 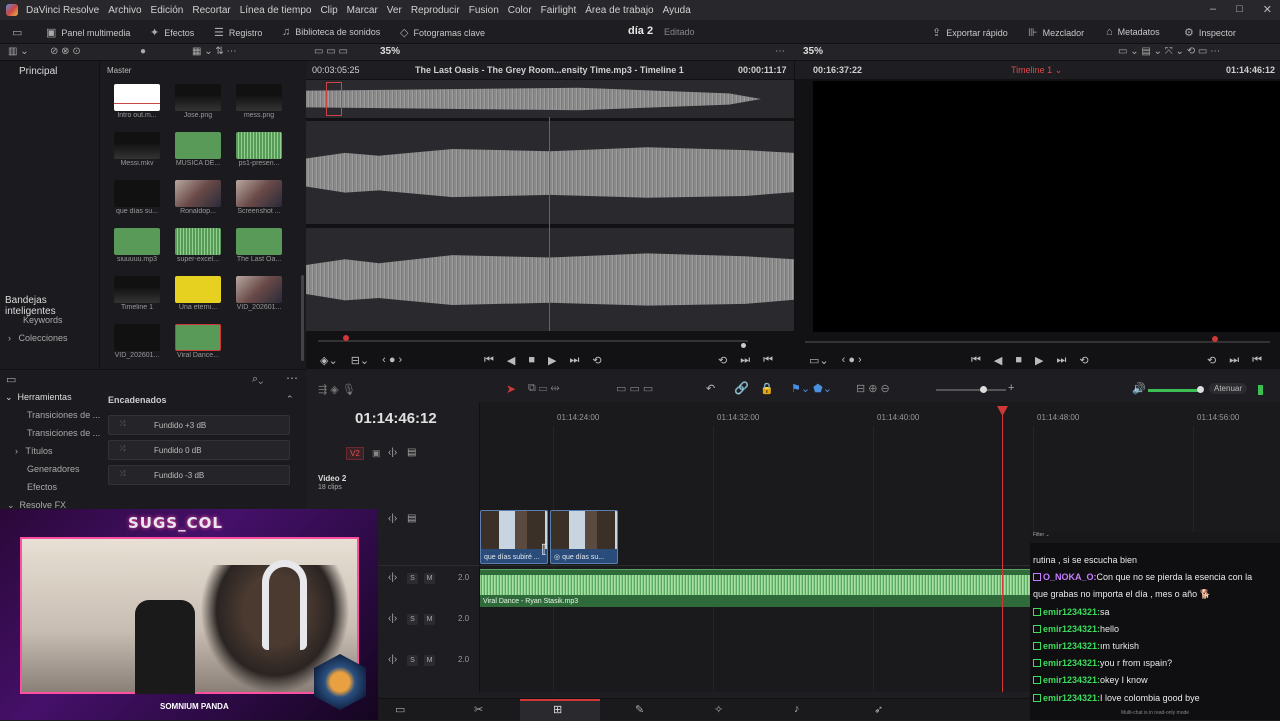 I want to click on page-color-icon: ✧, so click(x=718, y=709).